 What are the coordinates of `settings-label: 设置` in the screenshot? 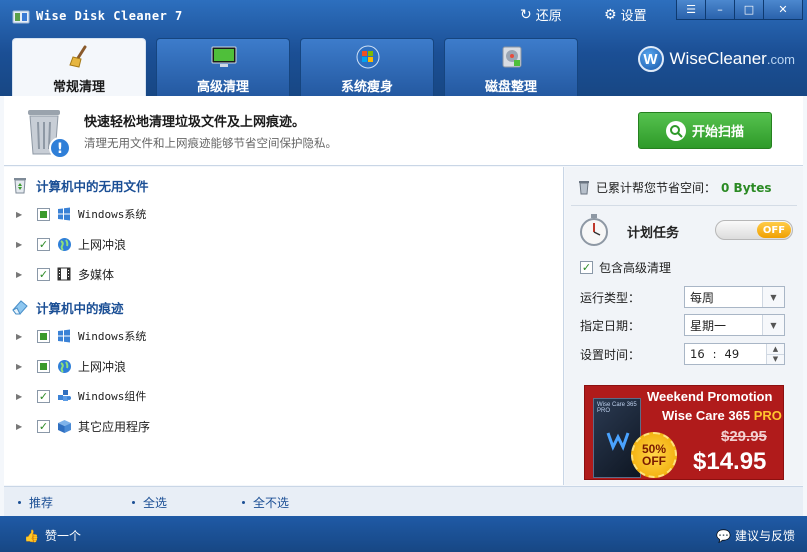 It's located at (633, 16).